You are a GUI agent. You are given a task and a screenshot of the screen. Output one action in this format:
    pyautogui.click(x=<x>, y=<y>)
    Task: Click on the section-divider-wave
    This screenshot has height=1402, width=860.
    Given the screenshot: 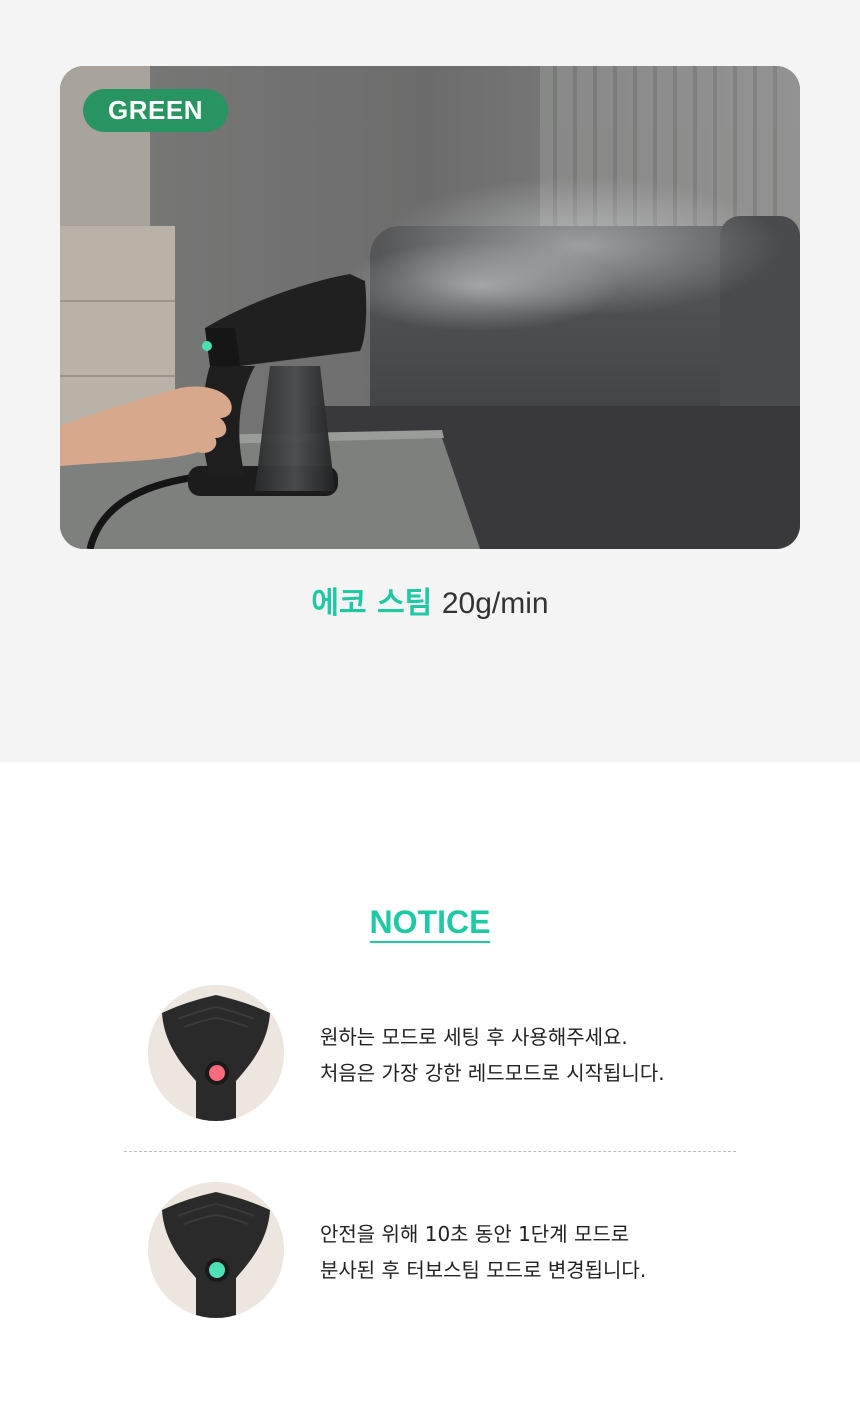 What is the action you would take?
    pyautogui.click(x=430, y=791)
    